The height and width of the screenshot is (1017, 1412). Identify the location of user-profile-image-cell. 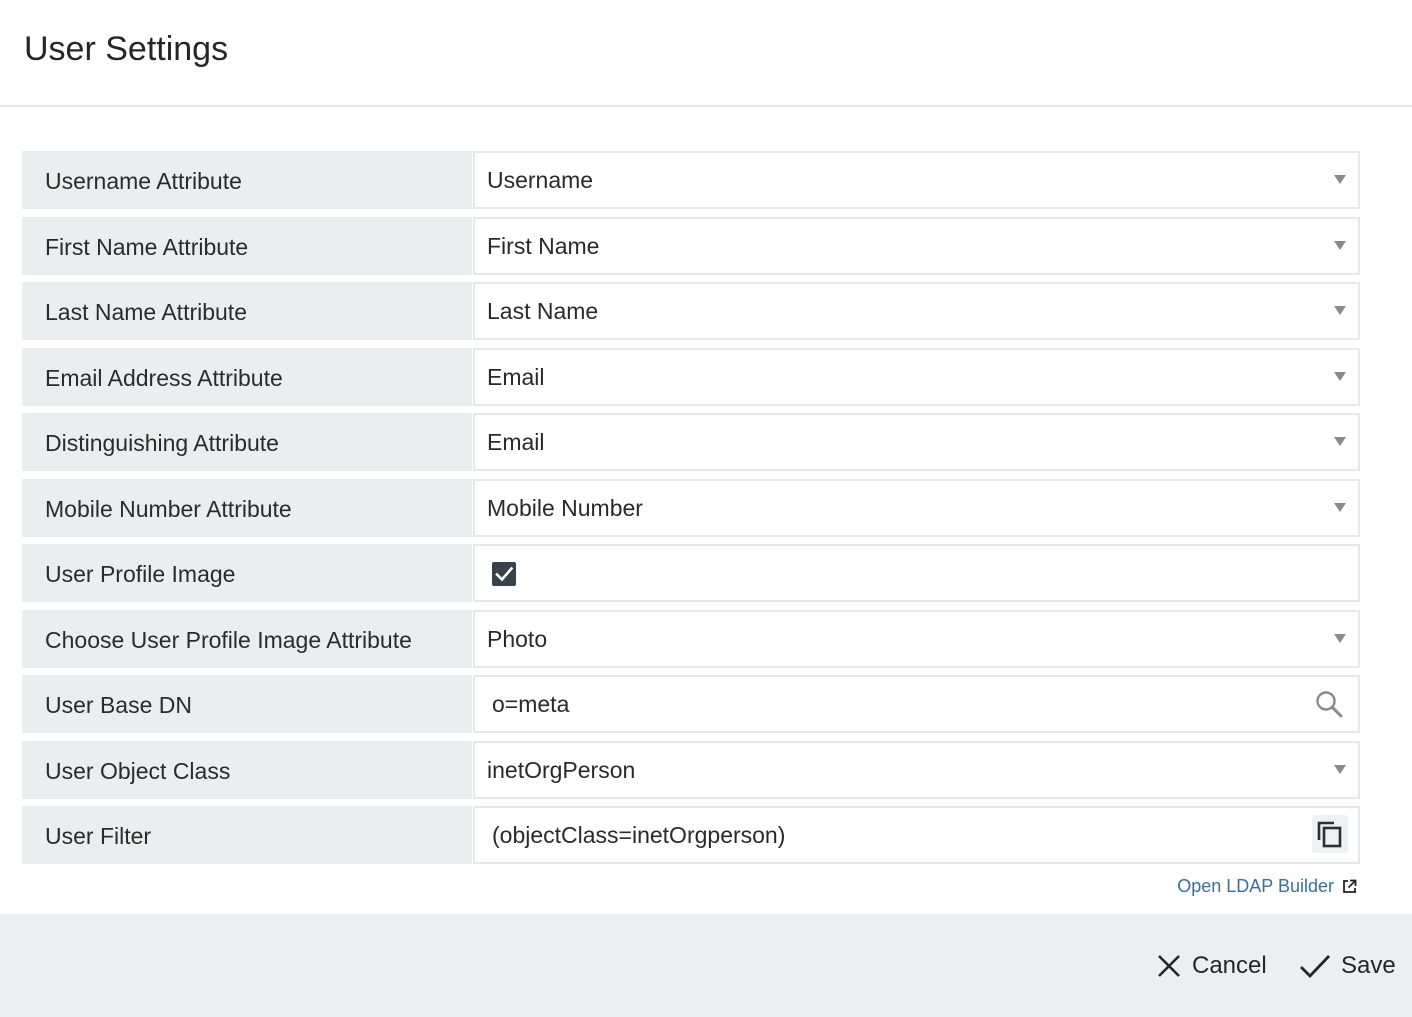
(916, 573).